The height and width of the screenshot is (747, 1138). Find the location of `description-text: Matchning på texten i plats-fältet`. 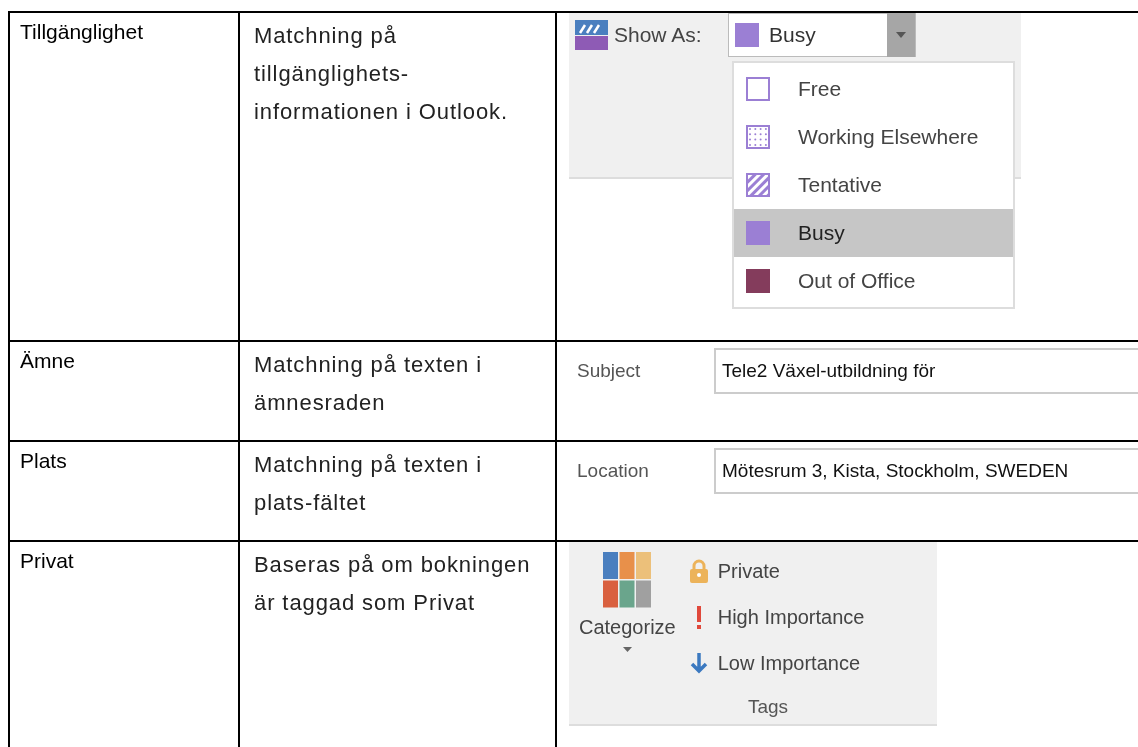

description-text: Matchning på texten i plats-fältet is located at coordinates (369, 484).